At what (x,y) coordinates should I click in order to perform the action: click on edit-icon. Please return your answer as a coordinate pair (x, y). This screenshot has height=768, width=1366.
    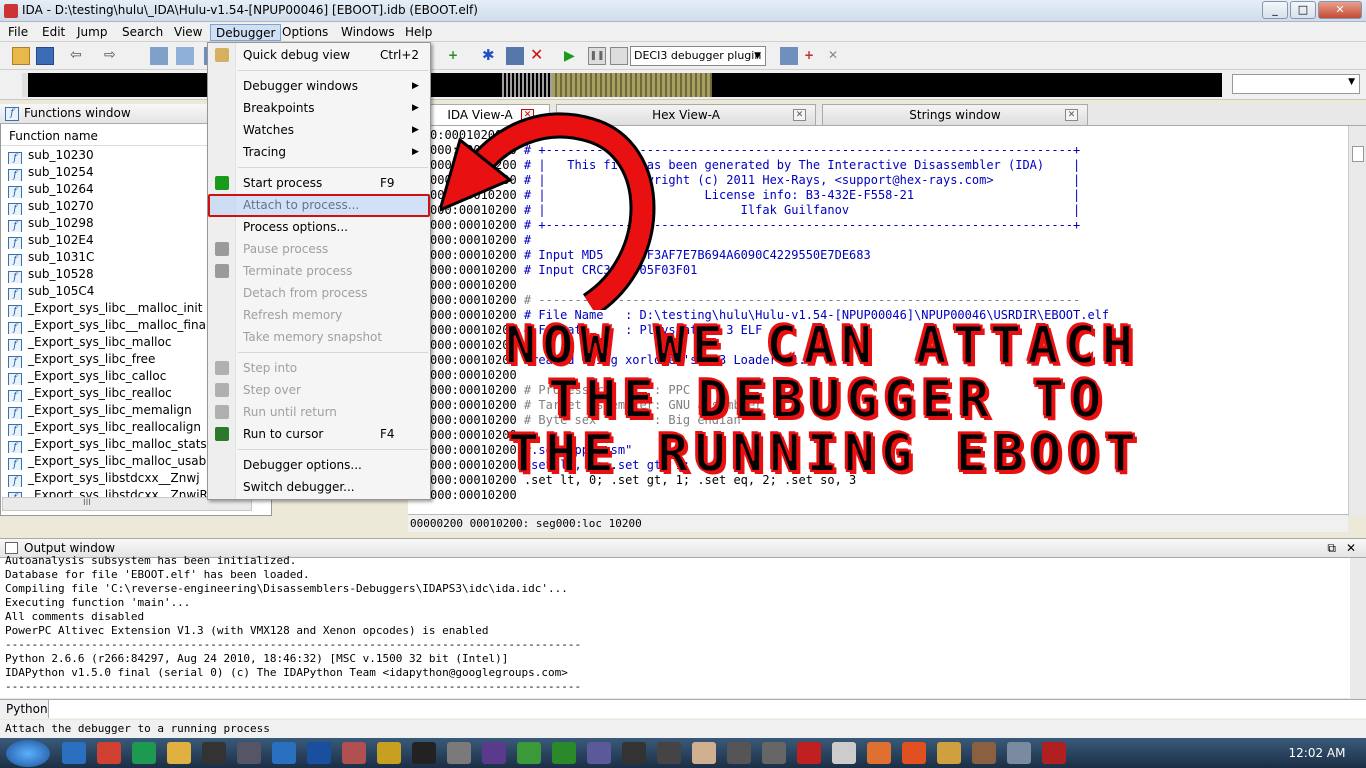
    Looking at the image, I should click on (515, 56).